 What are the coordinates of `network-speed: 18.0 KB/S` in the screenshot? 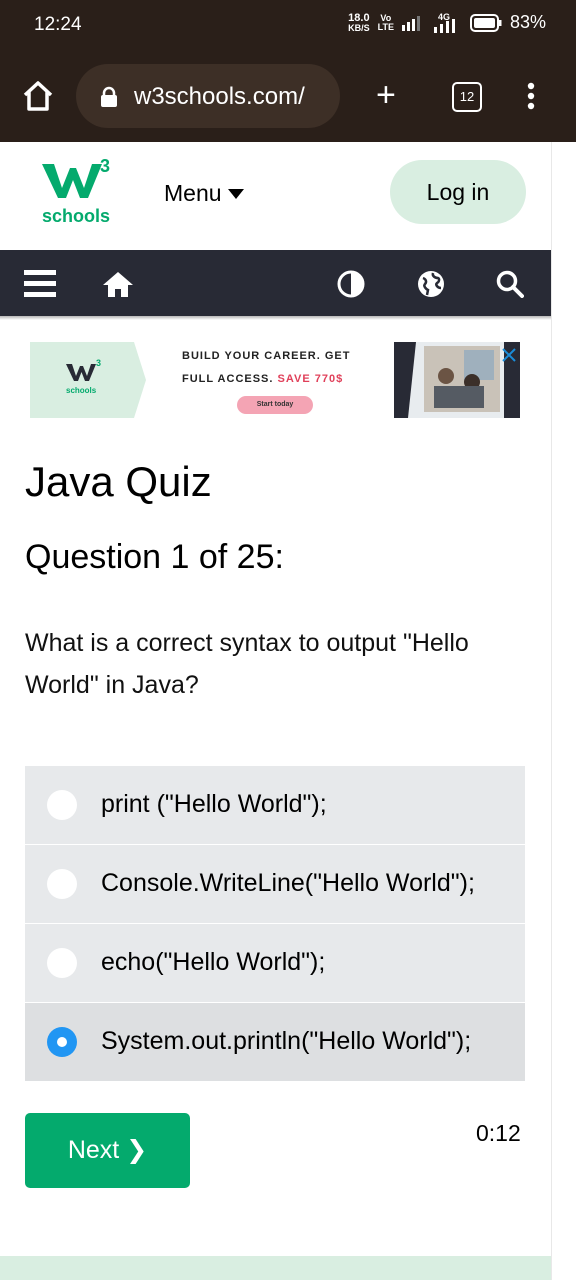 It's located at (359, 22).